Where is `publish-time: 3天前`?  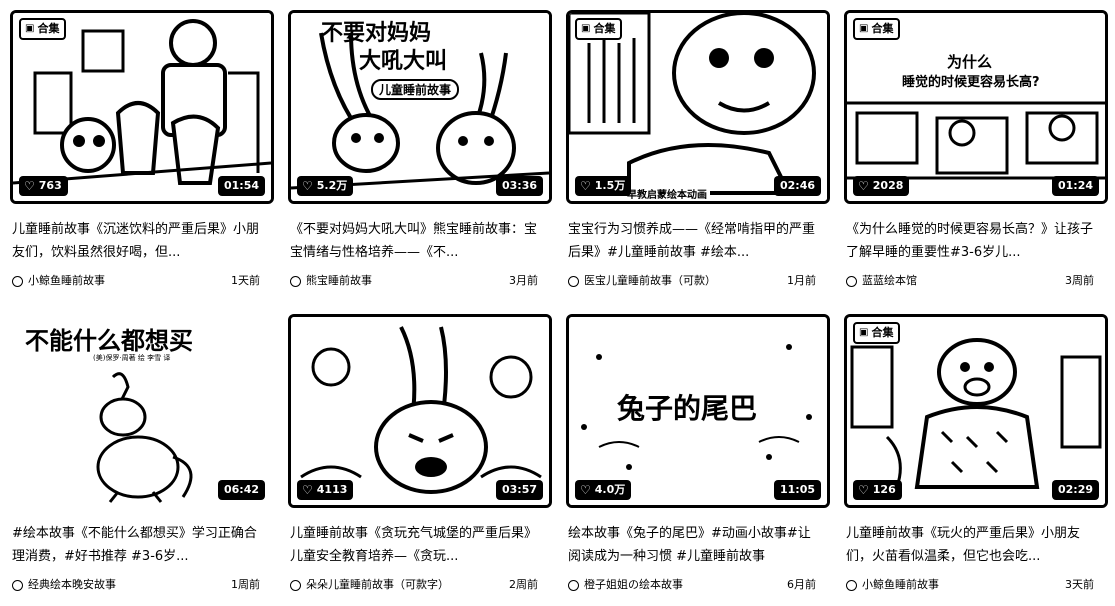 publish-time: 3天前 is located at coordinates (1079, 584).